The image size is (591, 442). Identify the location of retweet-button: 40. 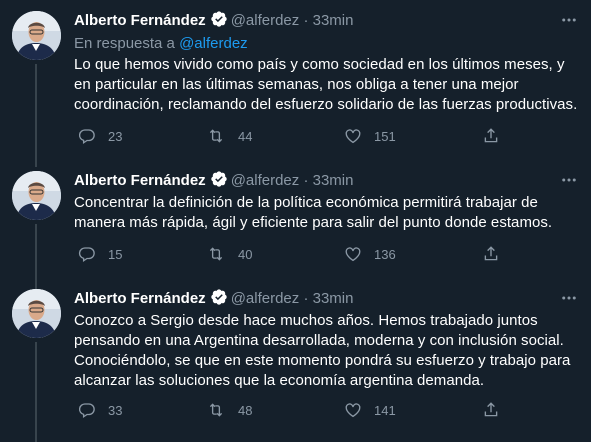
(229, 254).